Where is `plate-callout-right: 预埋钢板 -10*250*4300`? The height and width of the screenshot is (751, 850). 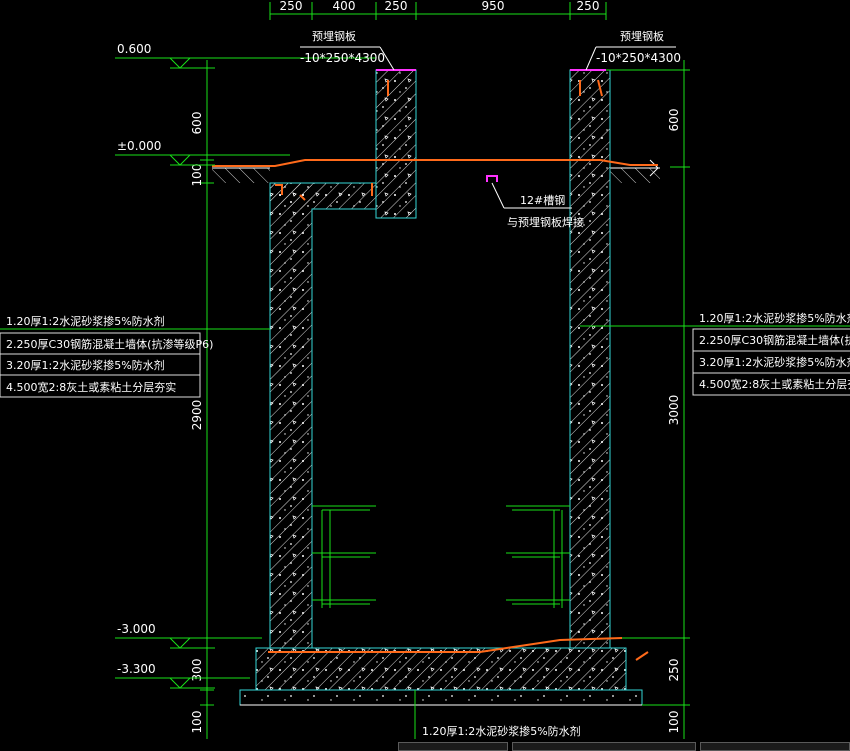
plate-callout-right: 预埋钢板 -10*250*4300 is located at coordinates (633, 50).